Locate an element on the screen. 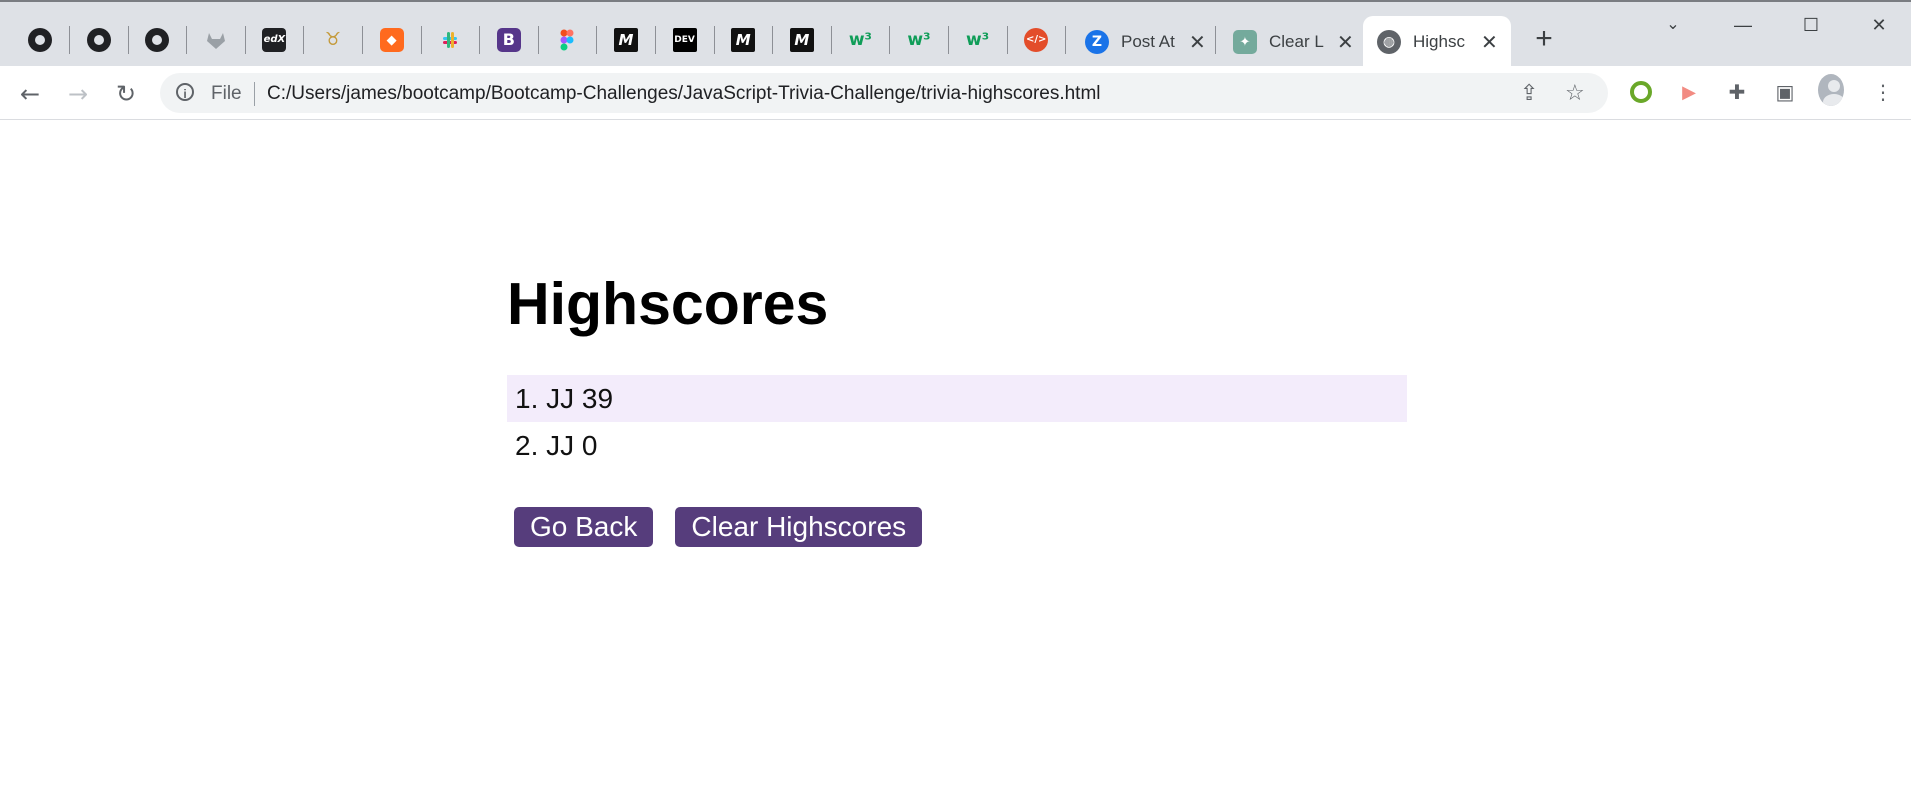  chatgpt-icon: ✦ is located at coordinates (1245, 42).